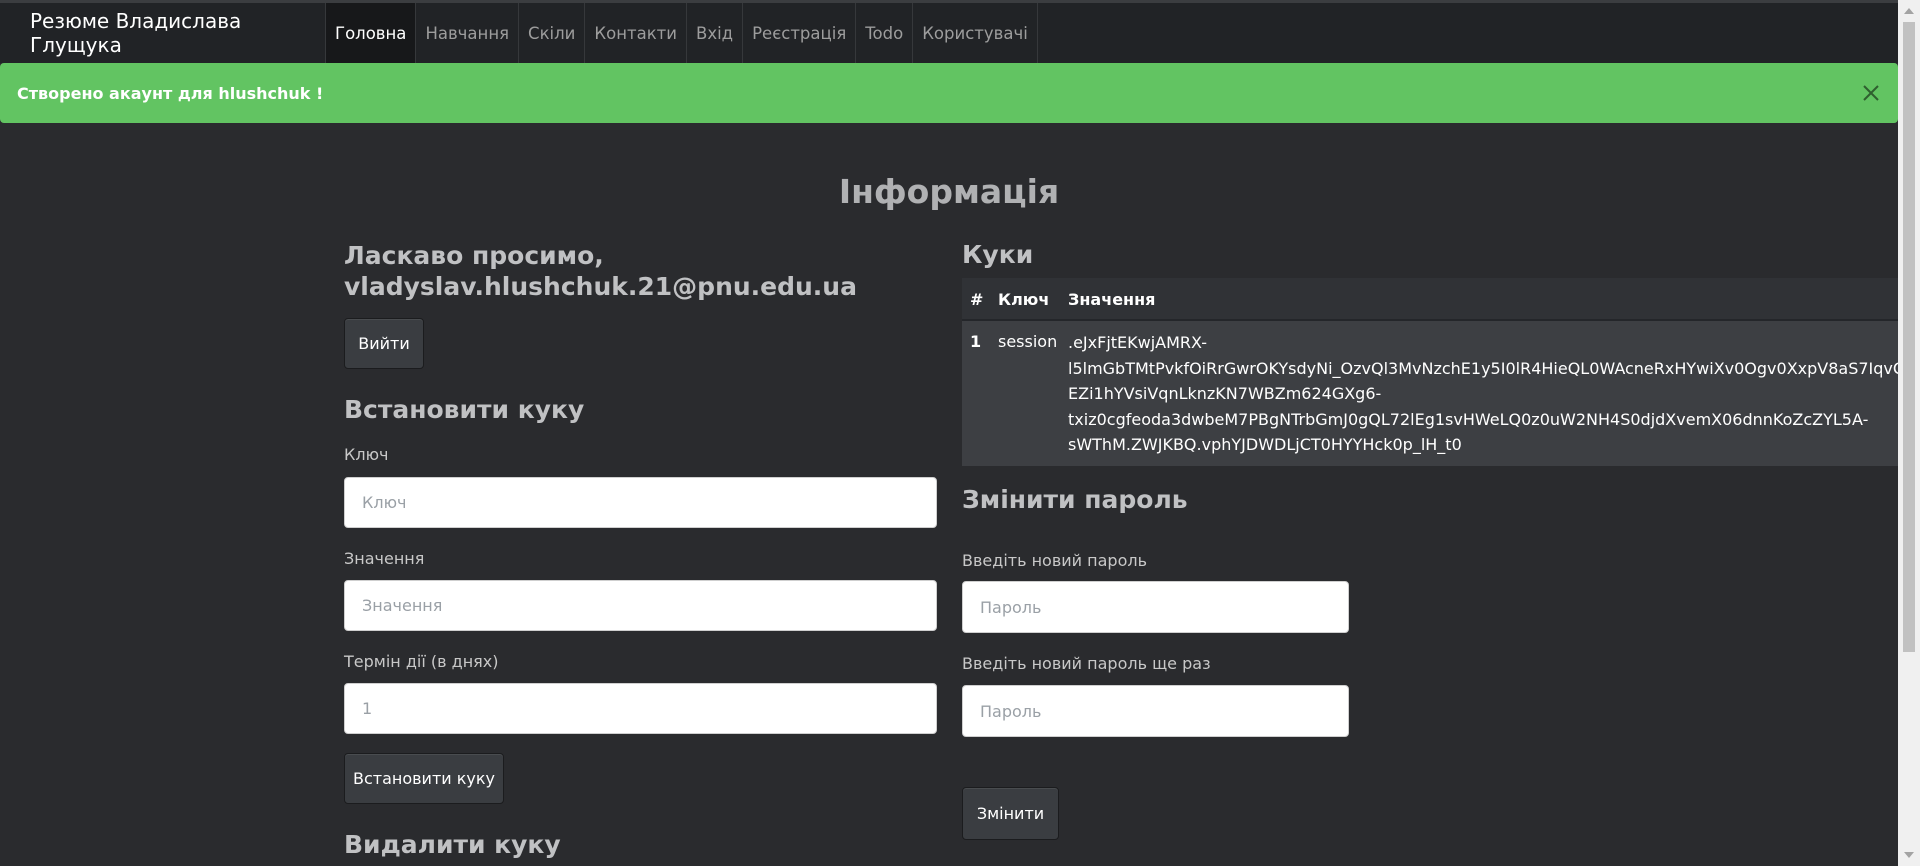  What do you see at coordinates (370, 33) in the screenshot?
I see `nav-item-home: Головна` at bounding box center [370, 33].